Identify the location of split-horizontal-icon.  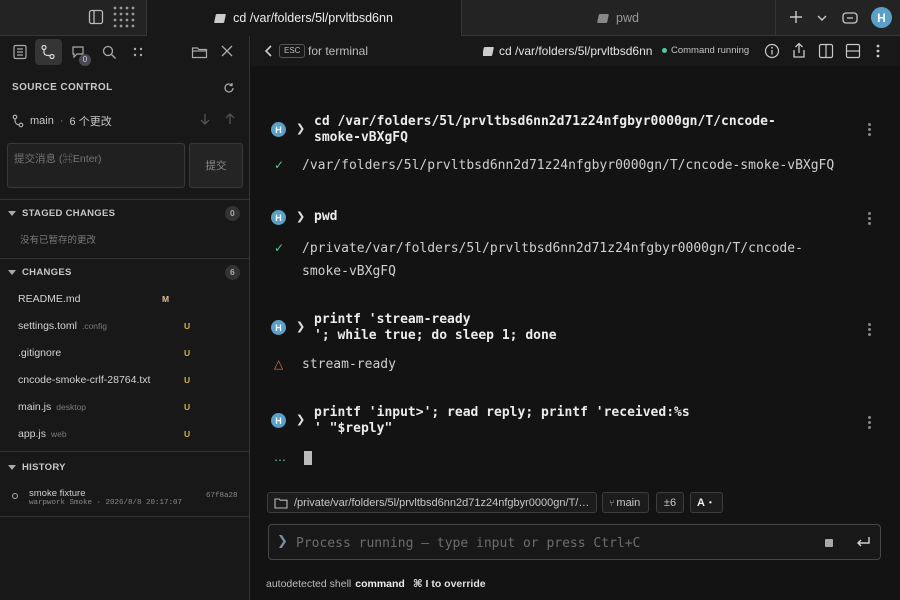
(853, 51).